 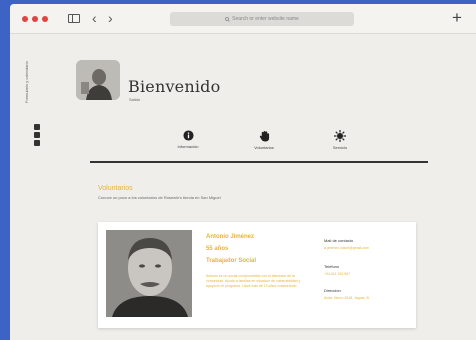 I want to click on tab-label: Servicio, so click(x=340, y=147).